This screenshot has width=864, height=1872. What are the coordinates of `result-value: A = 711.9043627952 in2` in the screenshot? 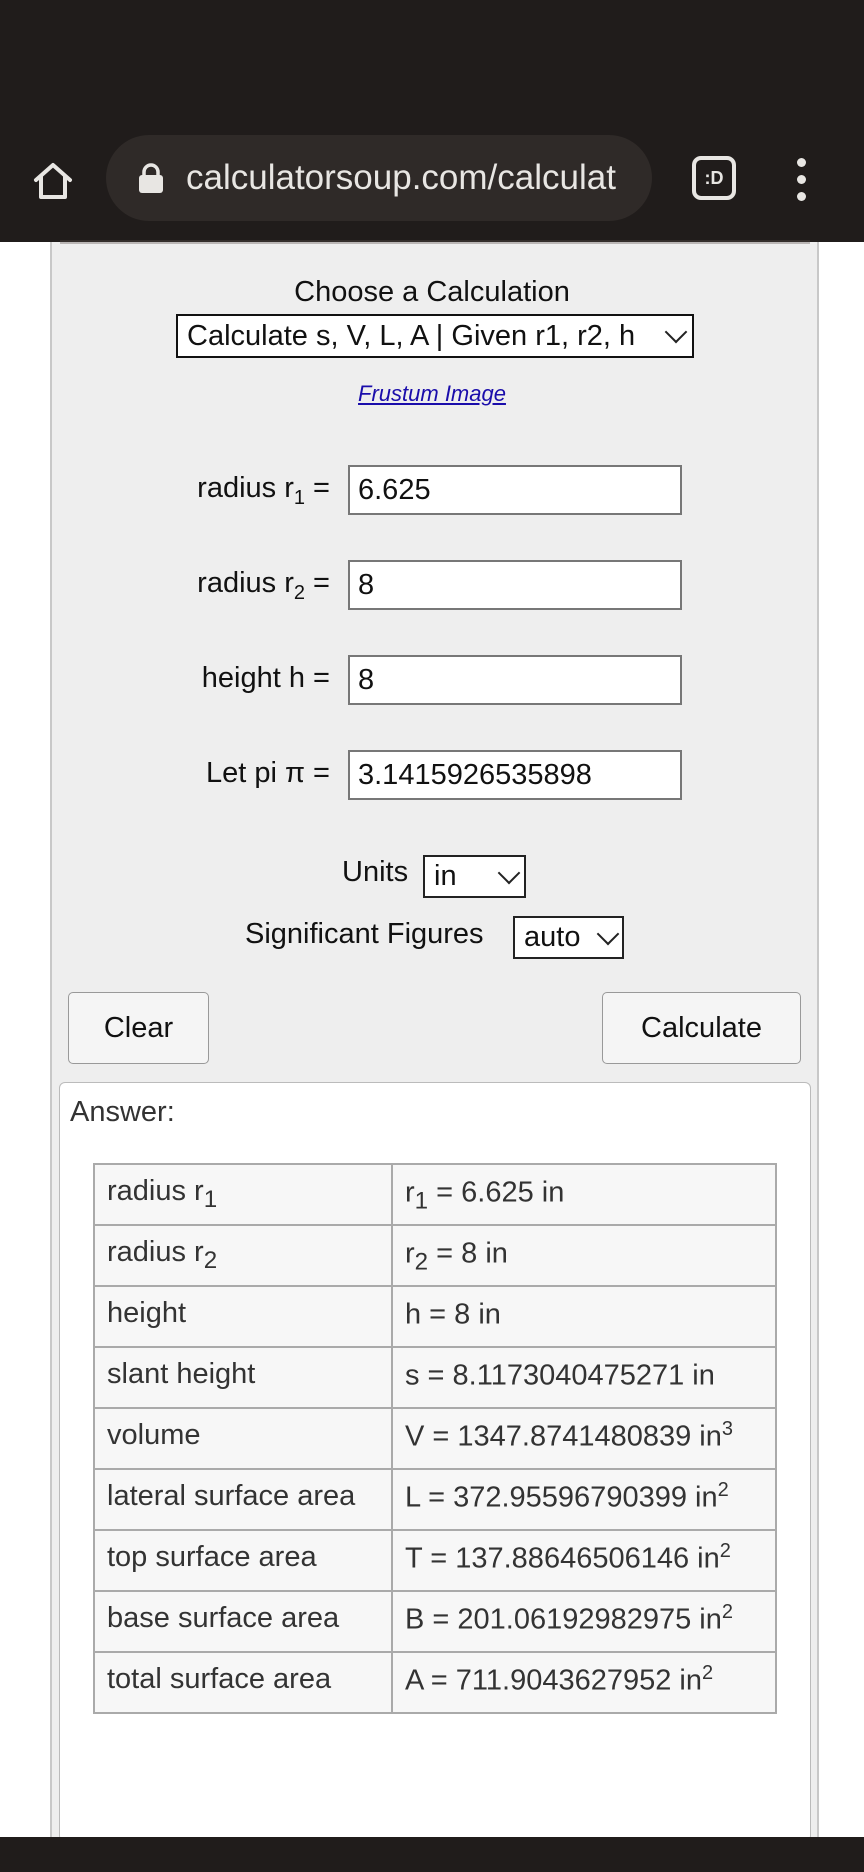 It's located at (584, 1682).